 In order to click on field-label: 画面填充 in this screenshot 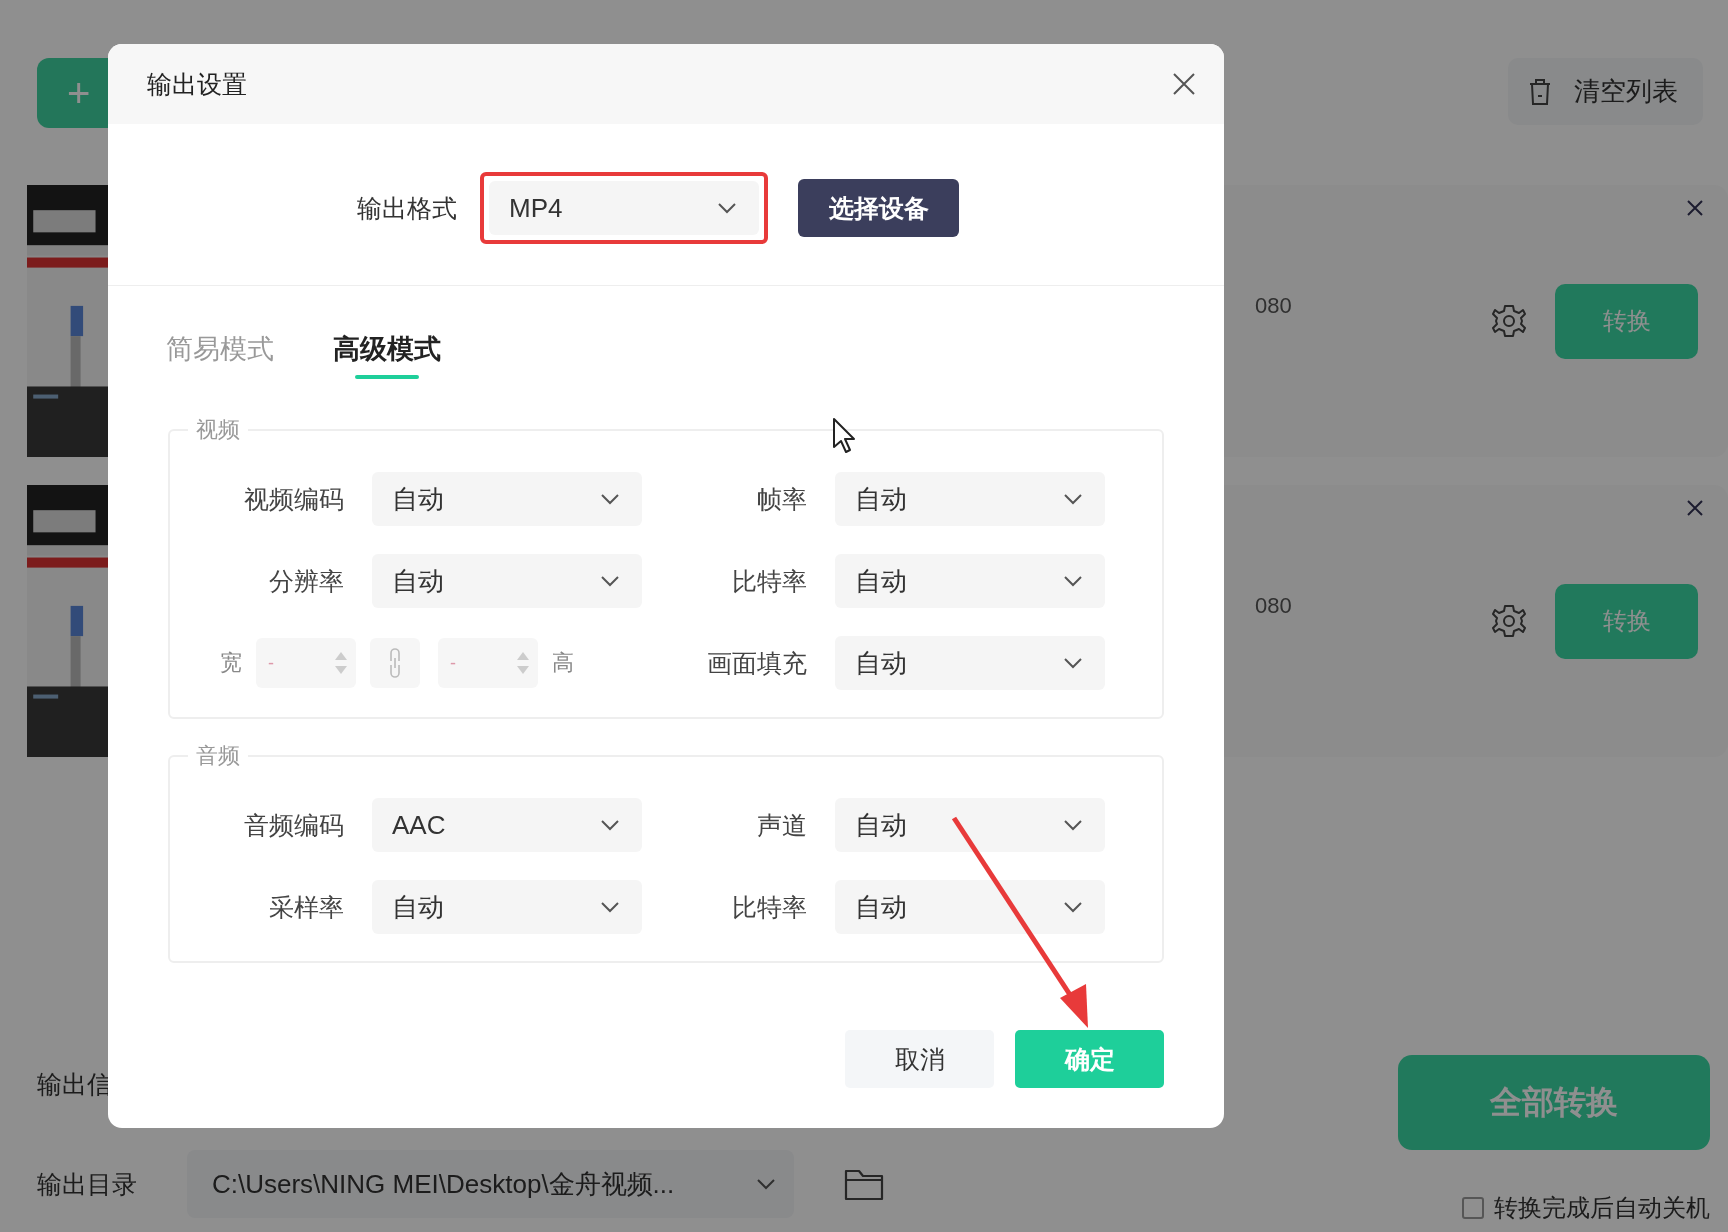, I will do `click(757, 663)`.